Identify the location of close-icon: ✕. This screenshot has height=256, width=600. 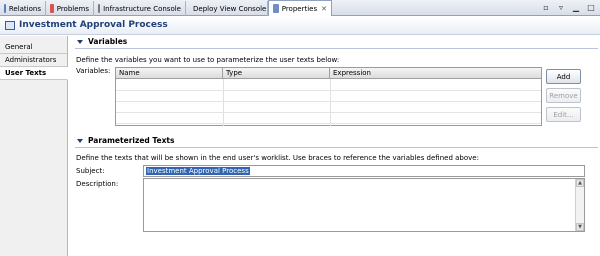
(324, 9).